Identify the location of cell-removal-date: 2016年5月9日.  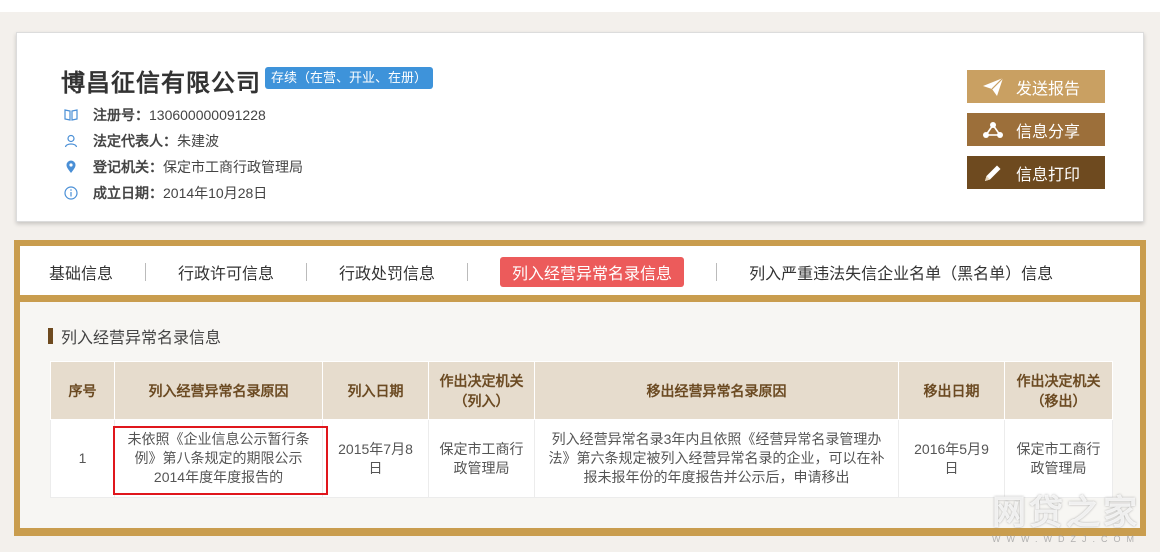
(951, 458).